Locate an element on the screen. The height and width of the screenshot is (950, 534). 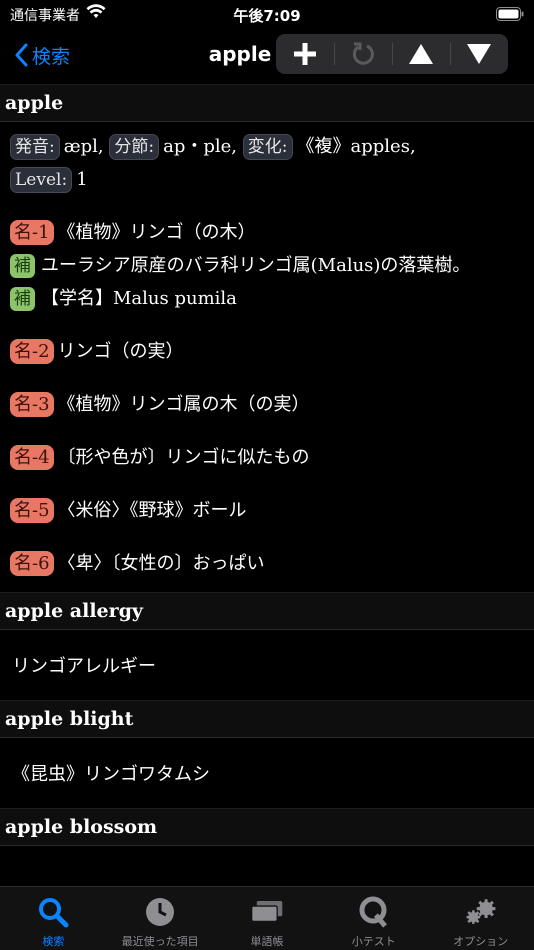
status-bar: 通信事業者 午後7:09 is located at coordinates (267, 14).